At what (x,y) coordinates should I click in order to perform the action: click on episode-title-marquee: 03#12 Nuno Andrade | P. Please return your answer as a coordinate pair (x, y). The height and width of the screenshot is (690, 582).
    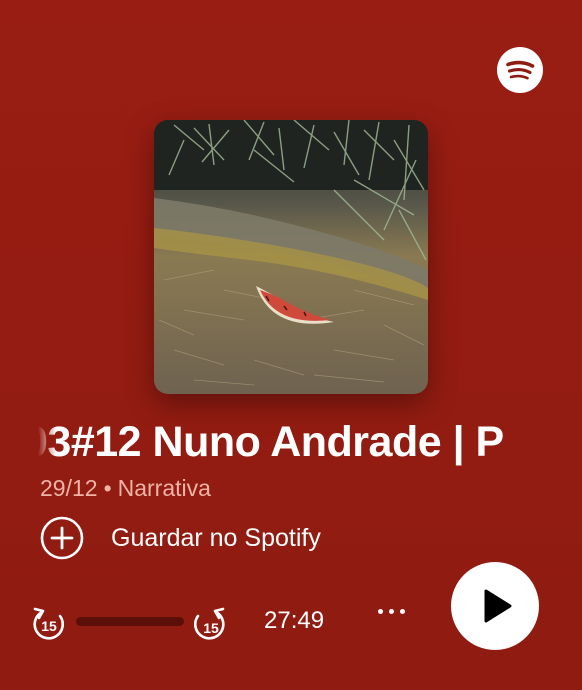
    Looking at the image, I should click on (291, 442).